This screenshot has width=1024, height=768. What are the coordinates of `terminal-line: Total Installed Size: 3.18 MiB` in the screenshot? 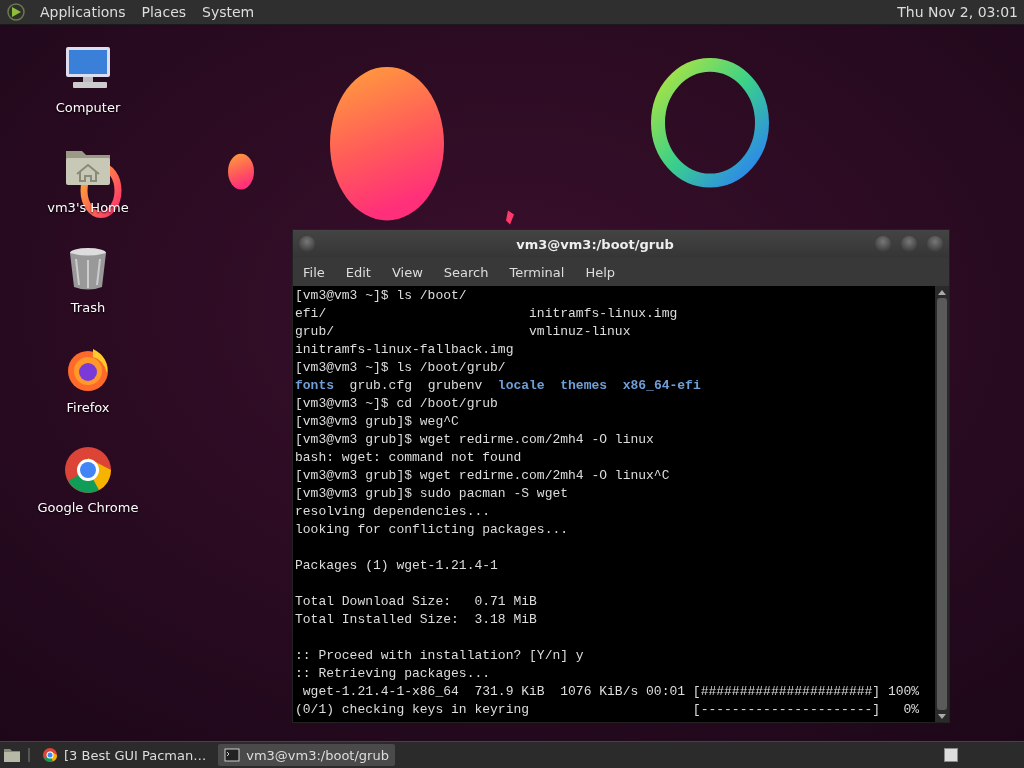 It's located at (416, 620).